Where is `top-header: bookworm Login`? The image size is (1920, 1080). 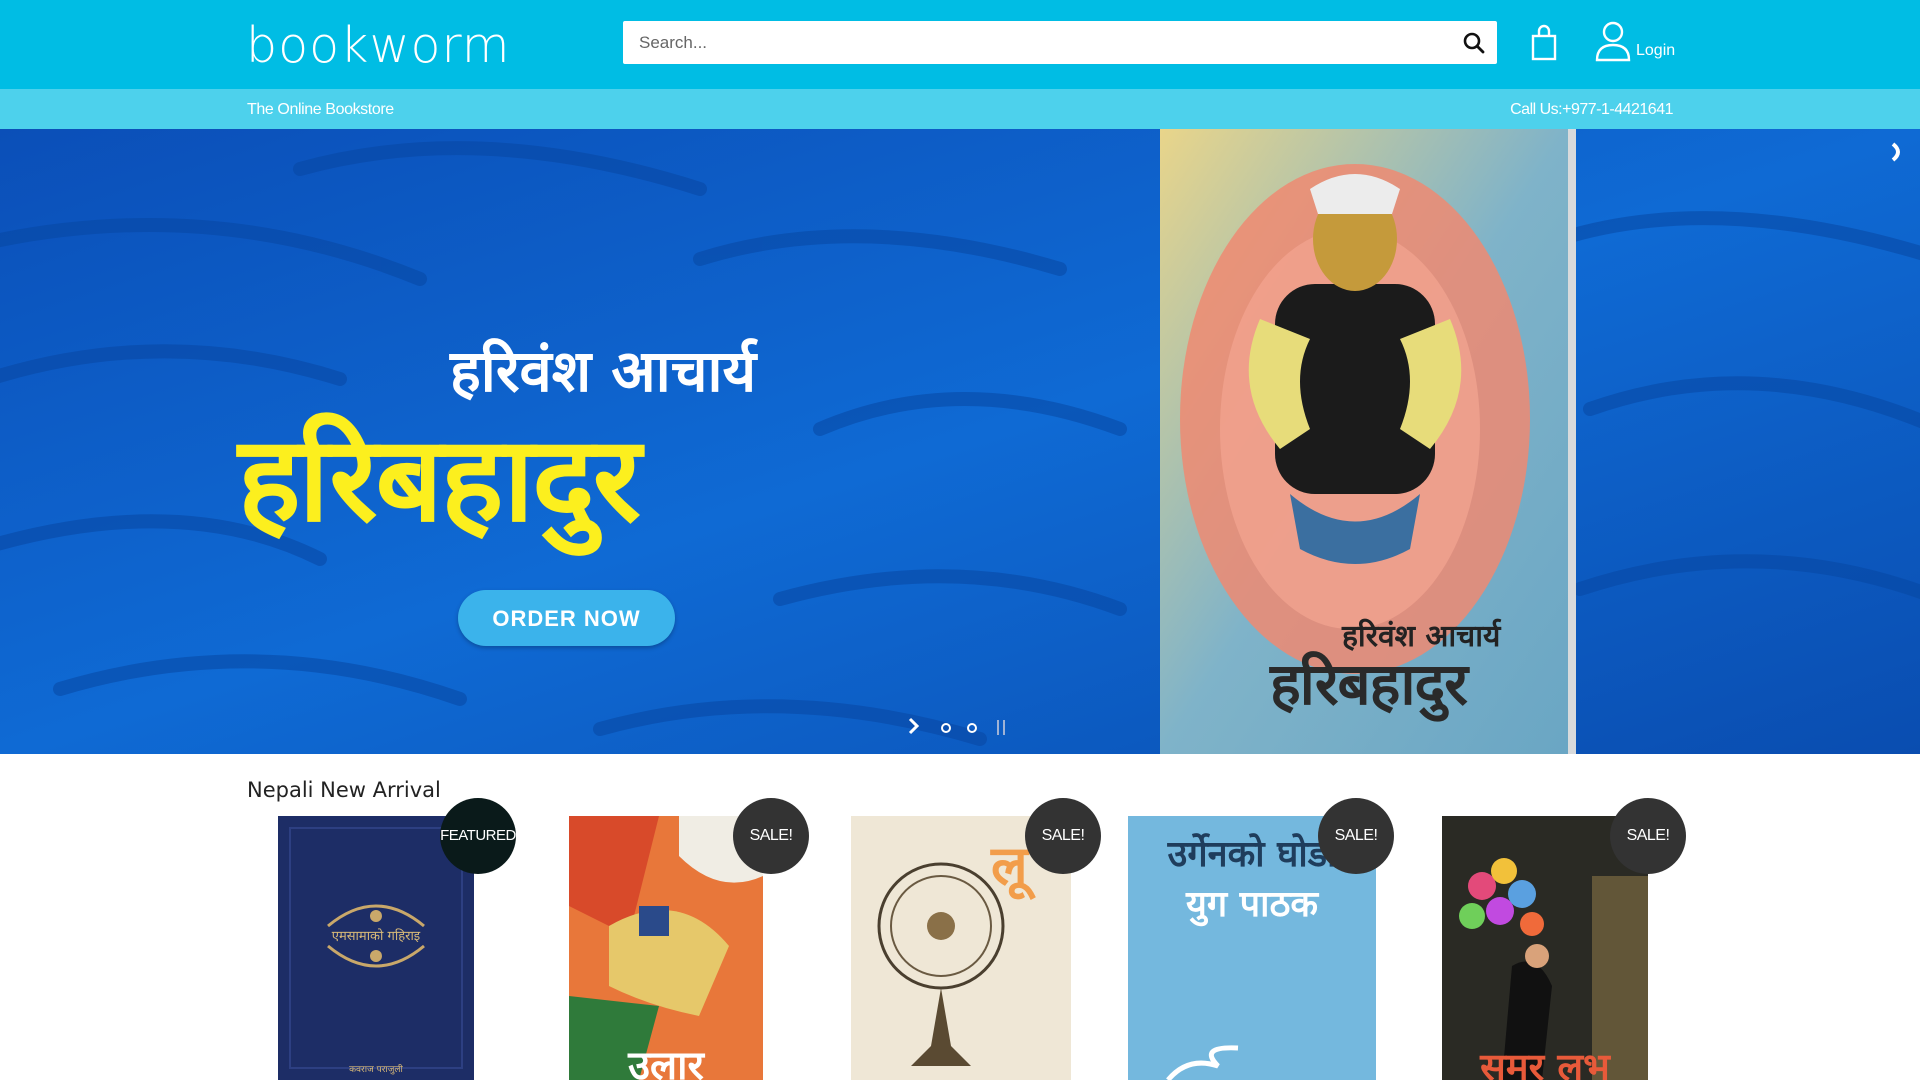
top-header: bookworm Login is located at coordinates (960, 44).